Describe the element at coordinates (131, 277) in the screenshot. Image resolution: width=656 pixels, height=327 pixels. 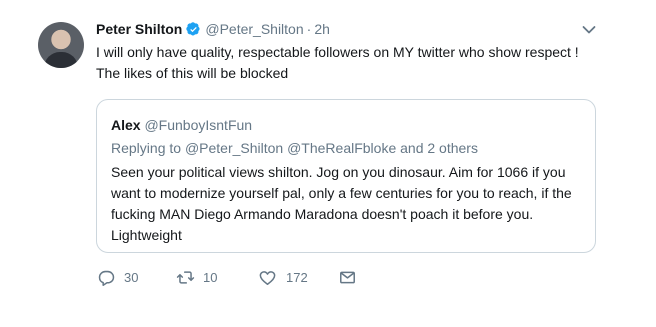
I see `reply-count: 30` at that location.